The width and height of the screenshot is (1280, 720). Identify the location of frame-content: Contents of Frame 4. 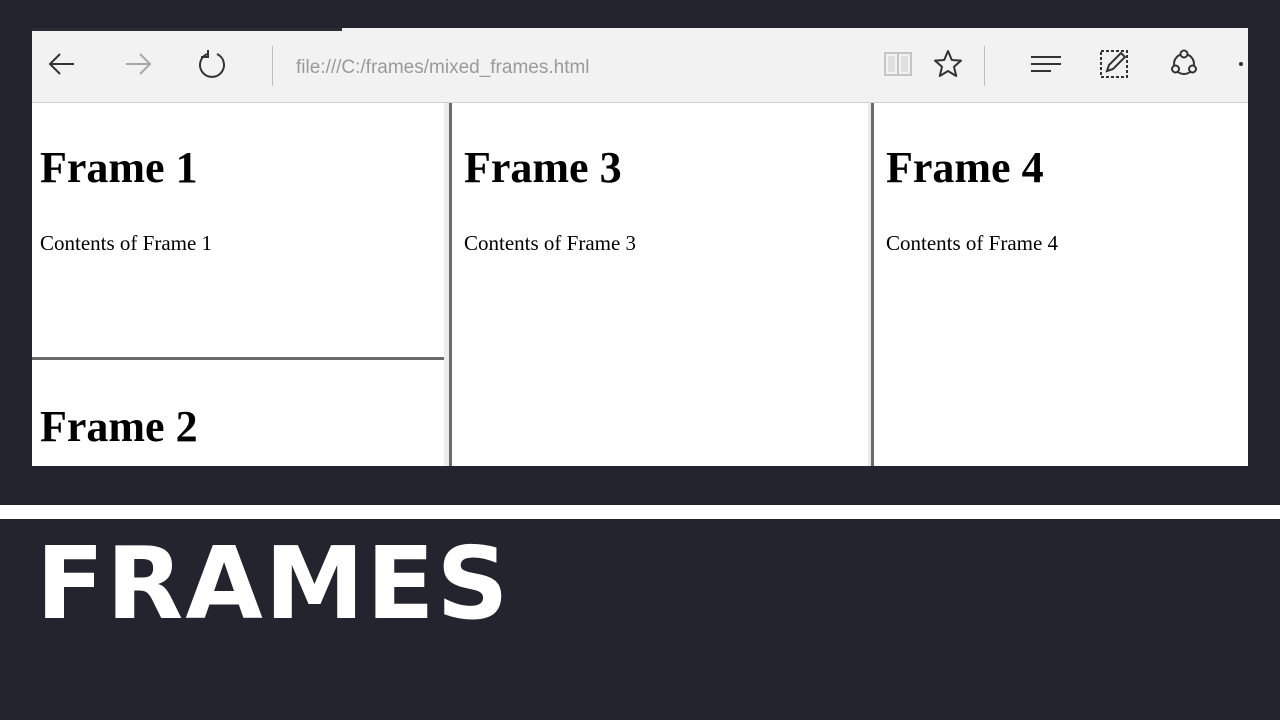
(972, 243).